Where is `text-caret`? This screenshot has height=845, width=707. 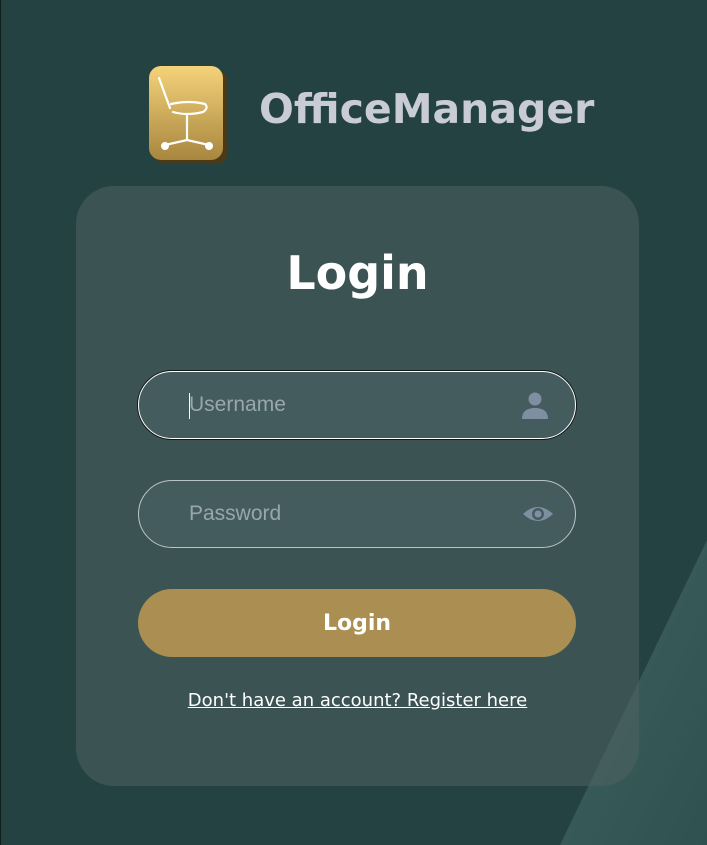 text-caret is located at coordinates (189, 406).